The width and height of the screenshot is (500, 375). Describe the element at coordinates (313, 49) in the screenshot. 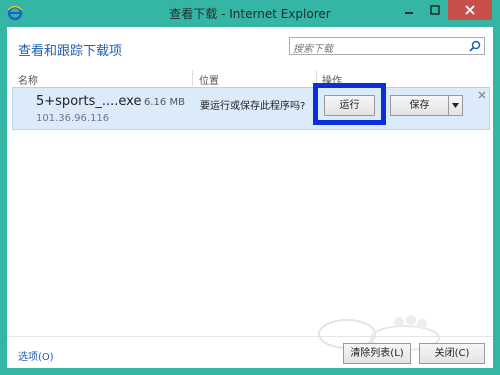

I see `search-placeholder: 搜索下载` at that location.